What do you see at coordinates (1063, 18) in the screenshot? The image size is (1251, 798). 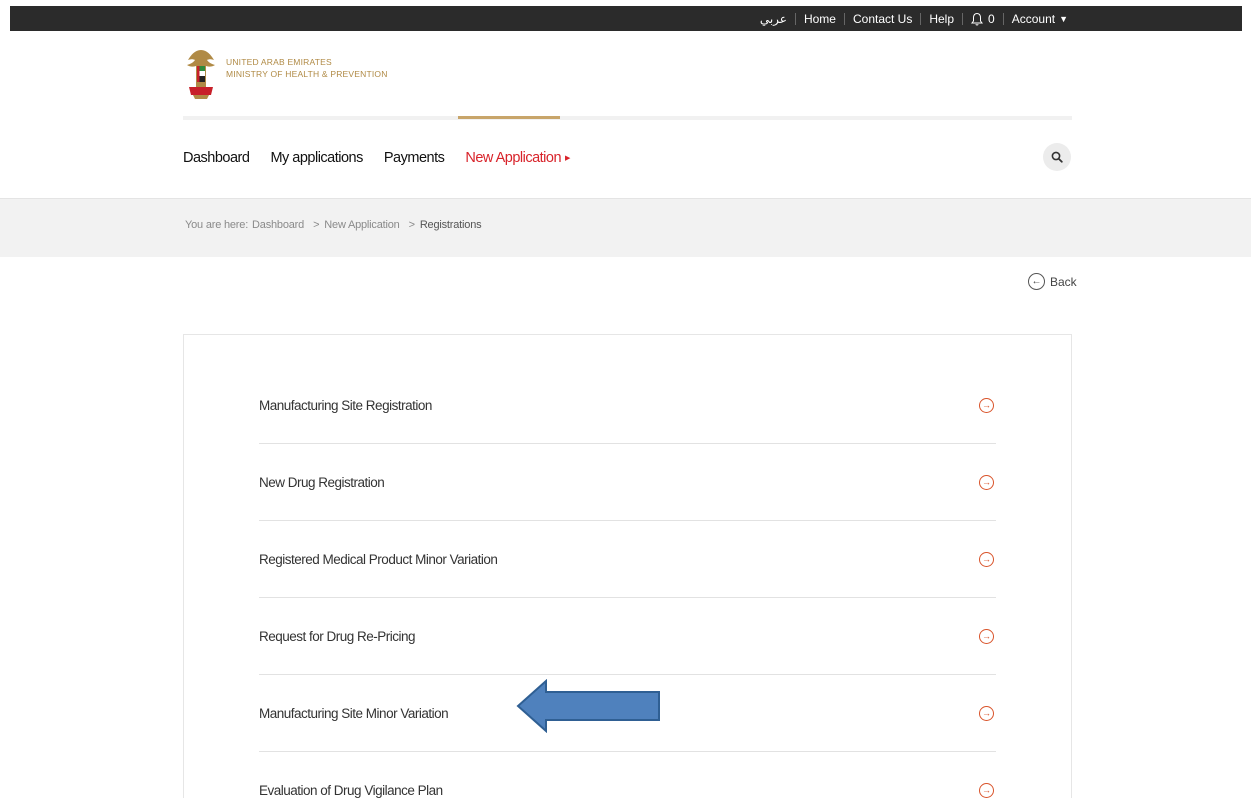 I see `caret-down-icon: ▼` at bounding box center [1063, 18].